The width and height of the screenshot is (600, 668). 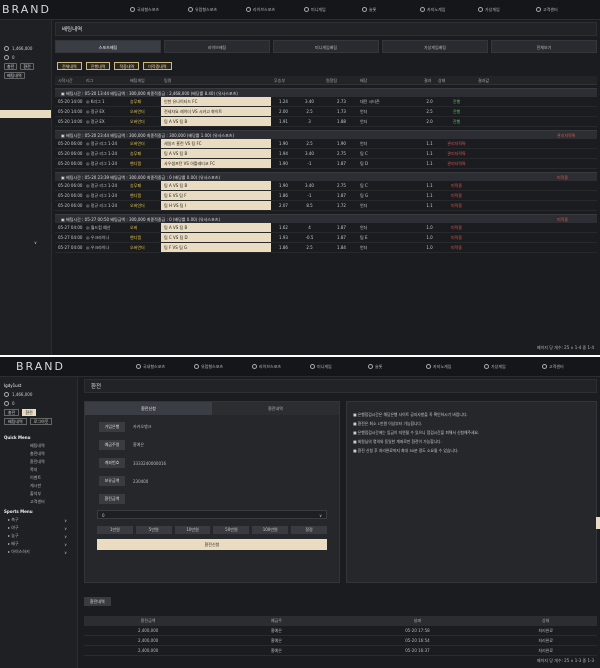 What do you see at coordinates (38, 502) in the screenshot?
I see `quick-menu-item: 고객센터` at bounding box center [38, 502].